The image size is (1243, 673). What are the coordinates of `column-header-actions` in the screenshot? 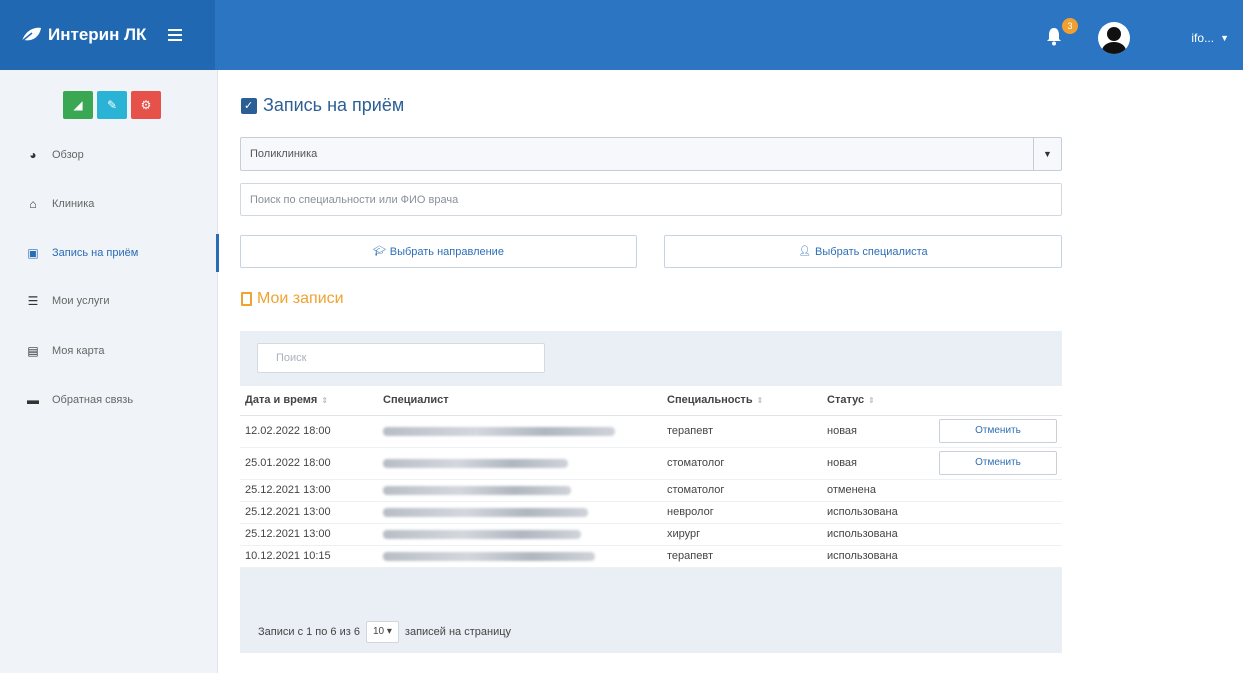 It's located at (998, 401).